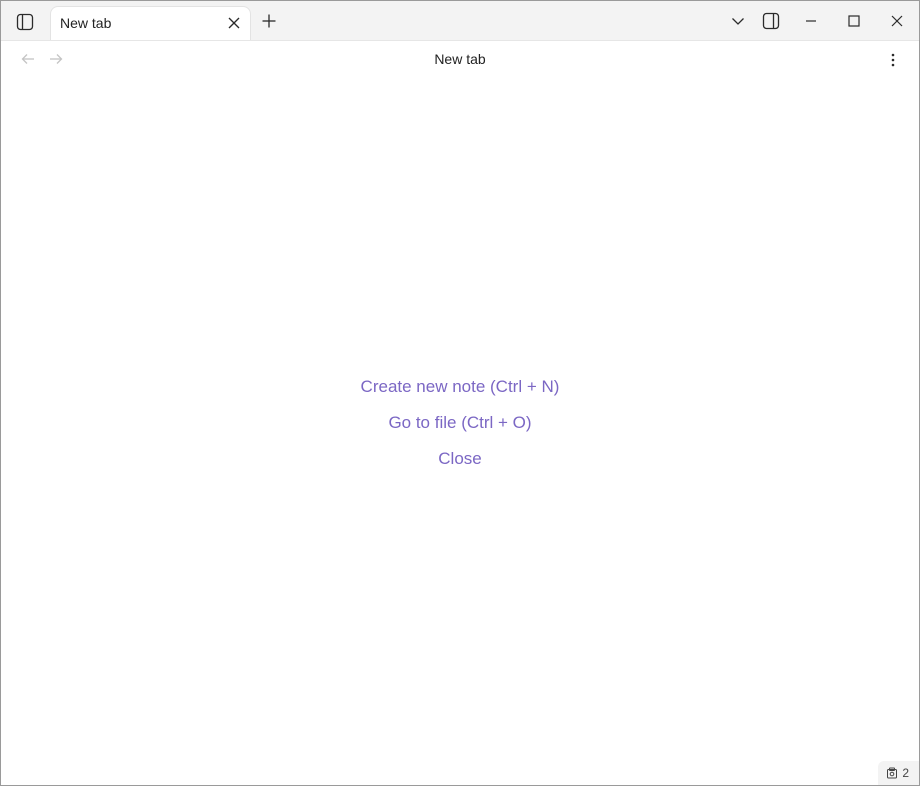  I want to click on sidebar-left-icon, so click(25, 22).